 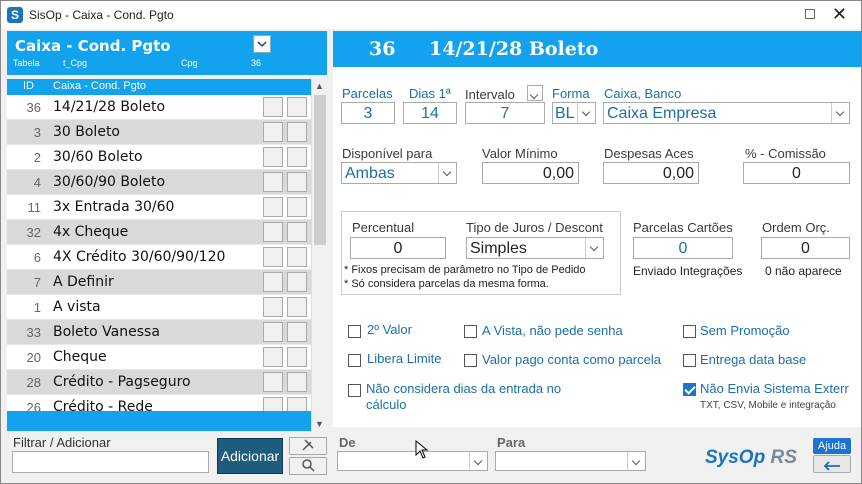 I want to click on app-logo-icon: S, so click(x=15, y=15).